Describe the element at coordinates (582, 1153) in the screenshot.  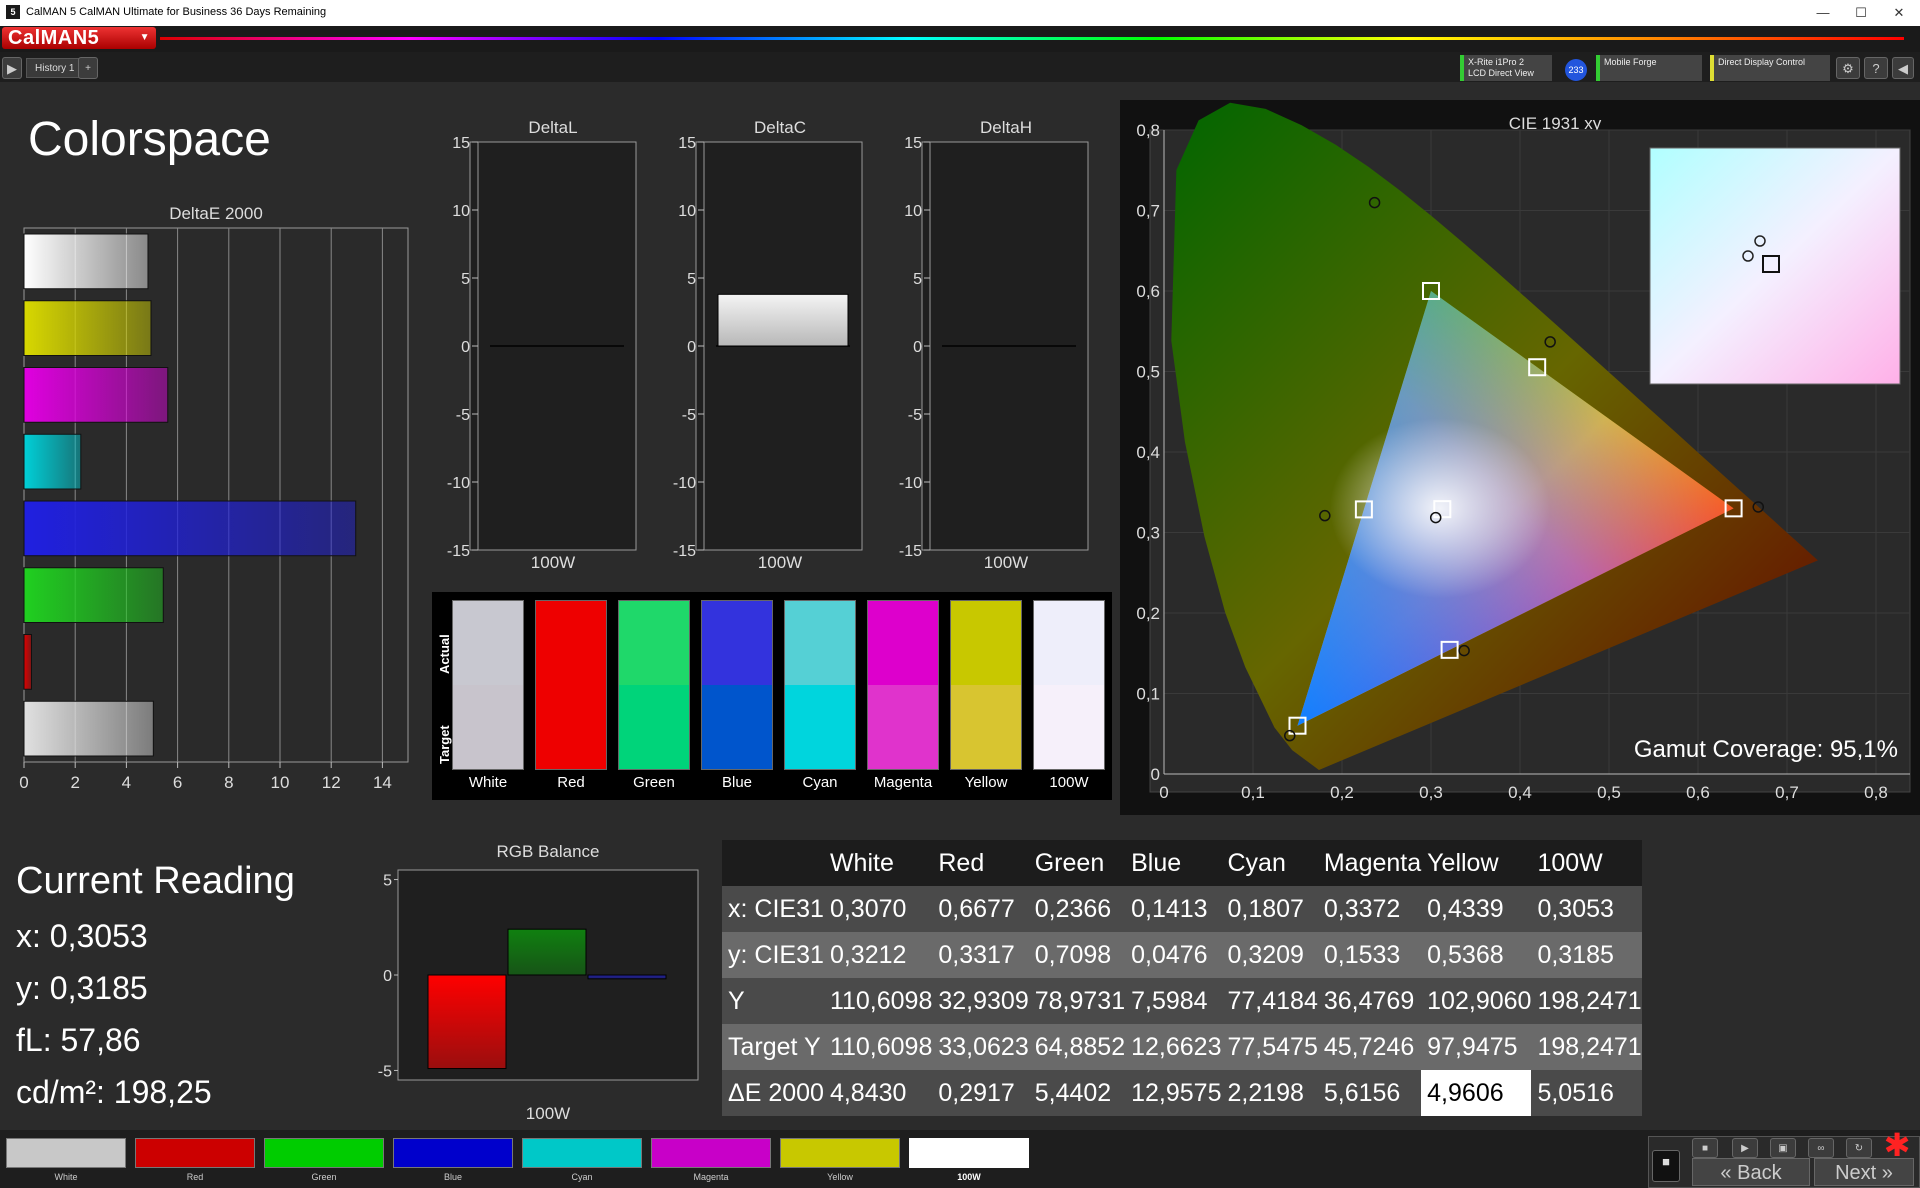
I see `bottom-swatch-cyan` at that location.